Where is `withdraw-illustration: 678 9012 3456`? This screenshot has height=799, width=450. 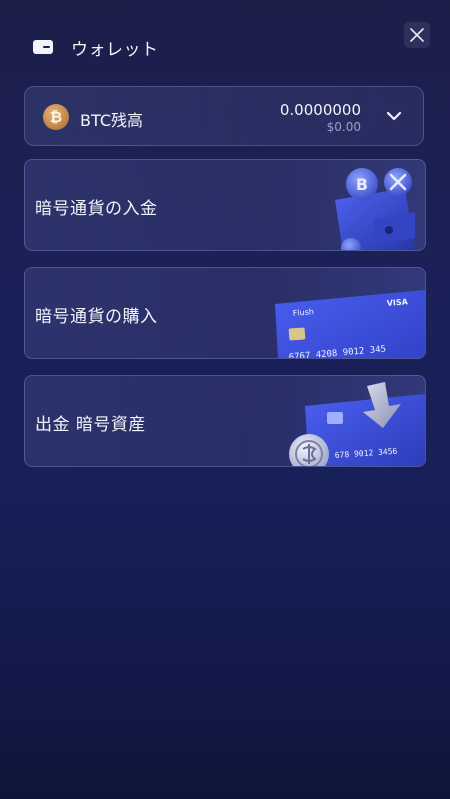 withdraw-illustration: 678 9012 3456 is located at coordinates (357, 424).